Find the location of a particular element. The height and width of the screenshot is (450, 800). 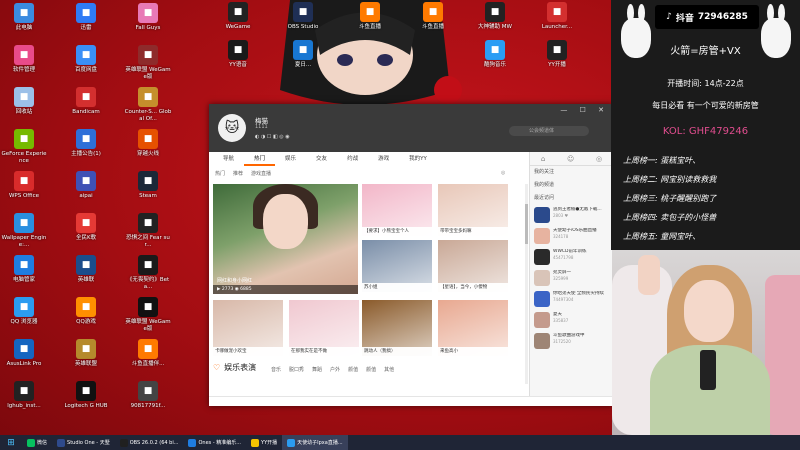

nav-tab: 热门 is located at coordinates (260, 159).